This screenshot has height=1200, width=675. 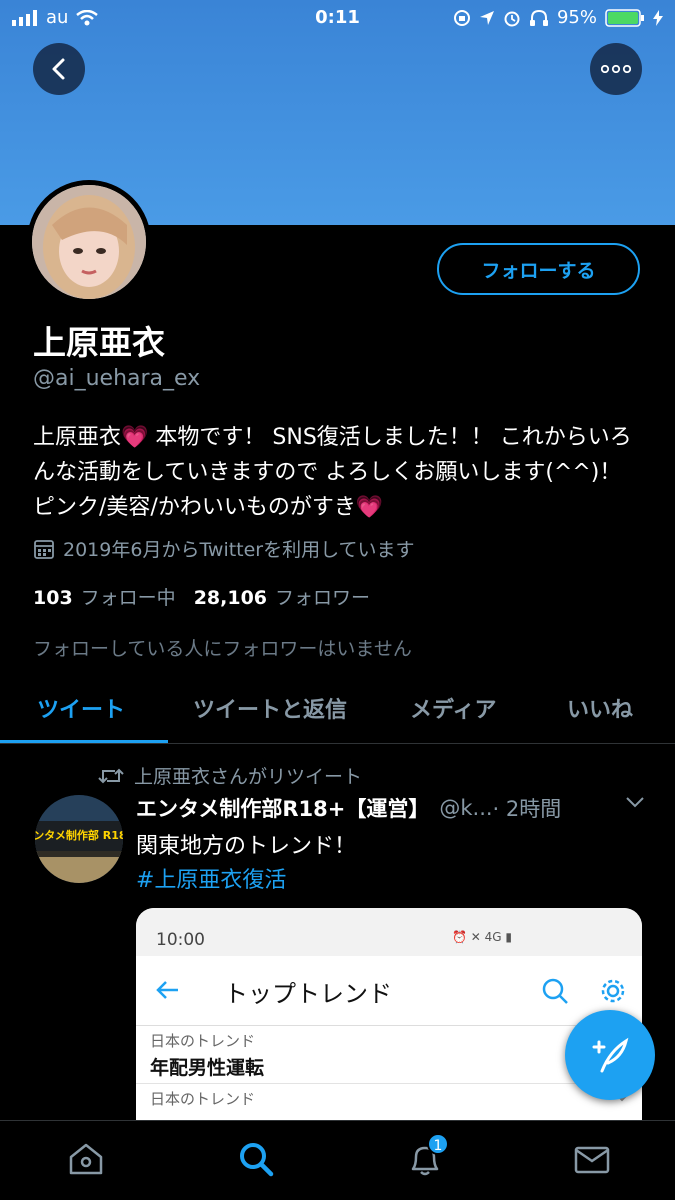 What do you see at coordinates (111, 775) in the screenshot?
I see `retweet-icon` at bounding box center [111, 775].